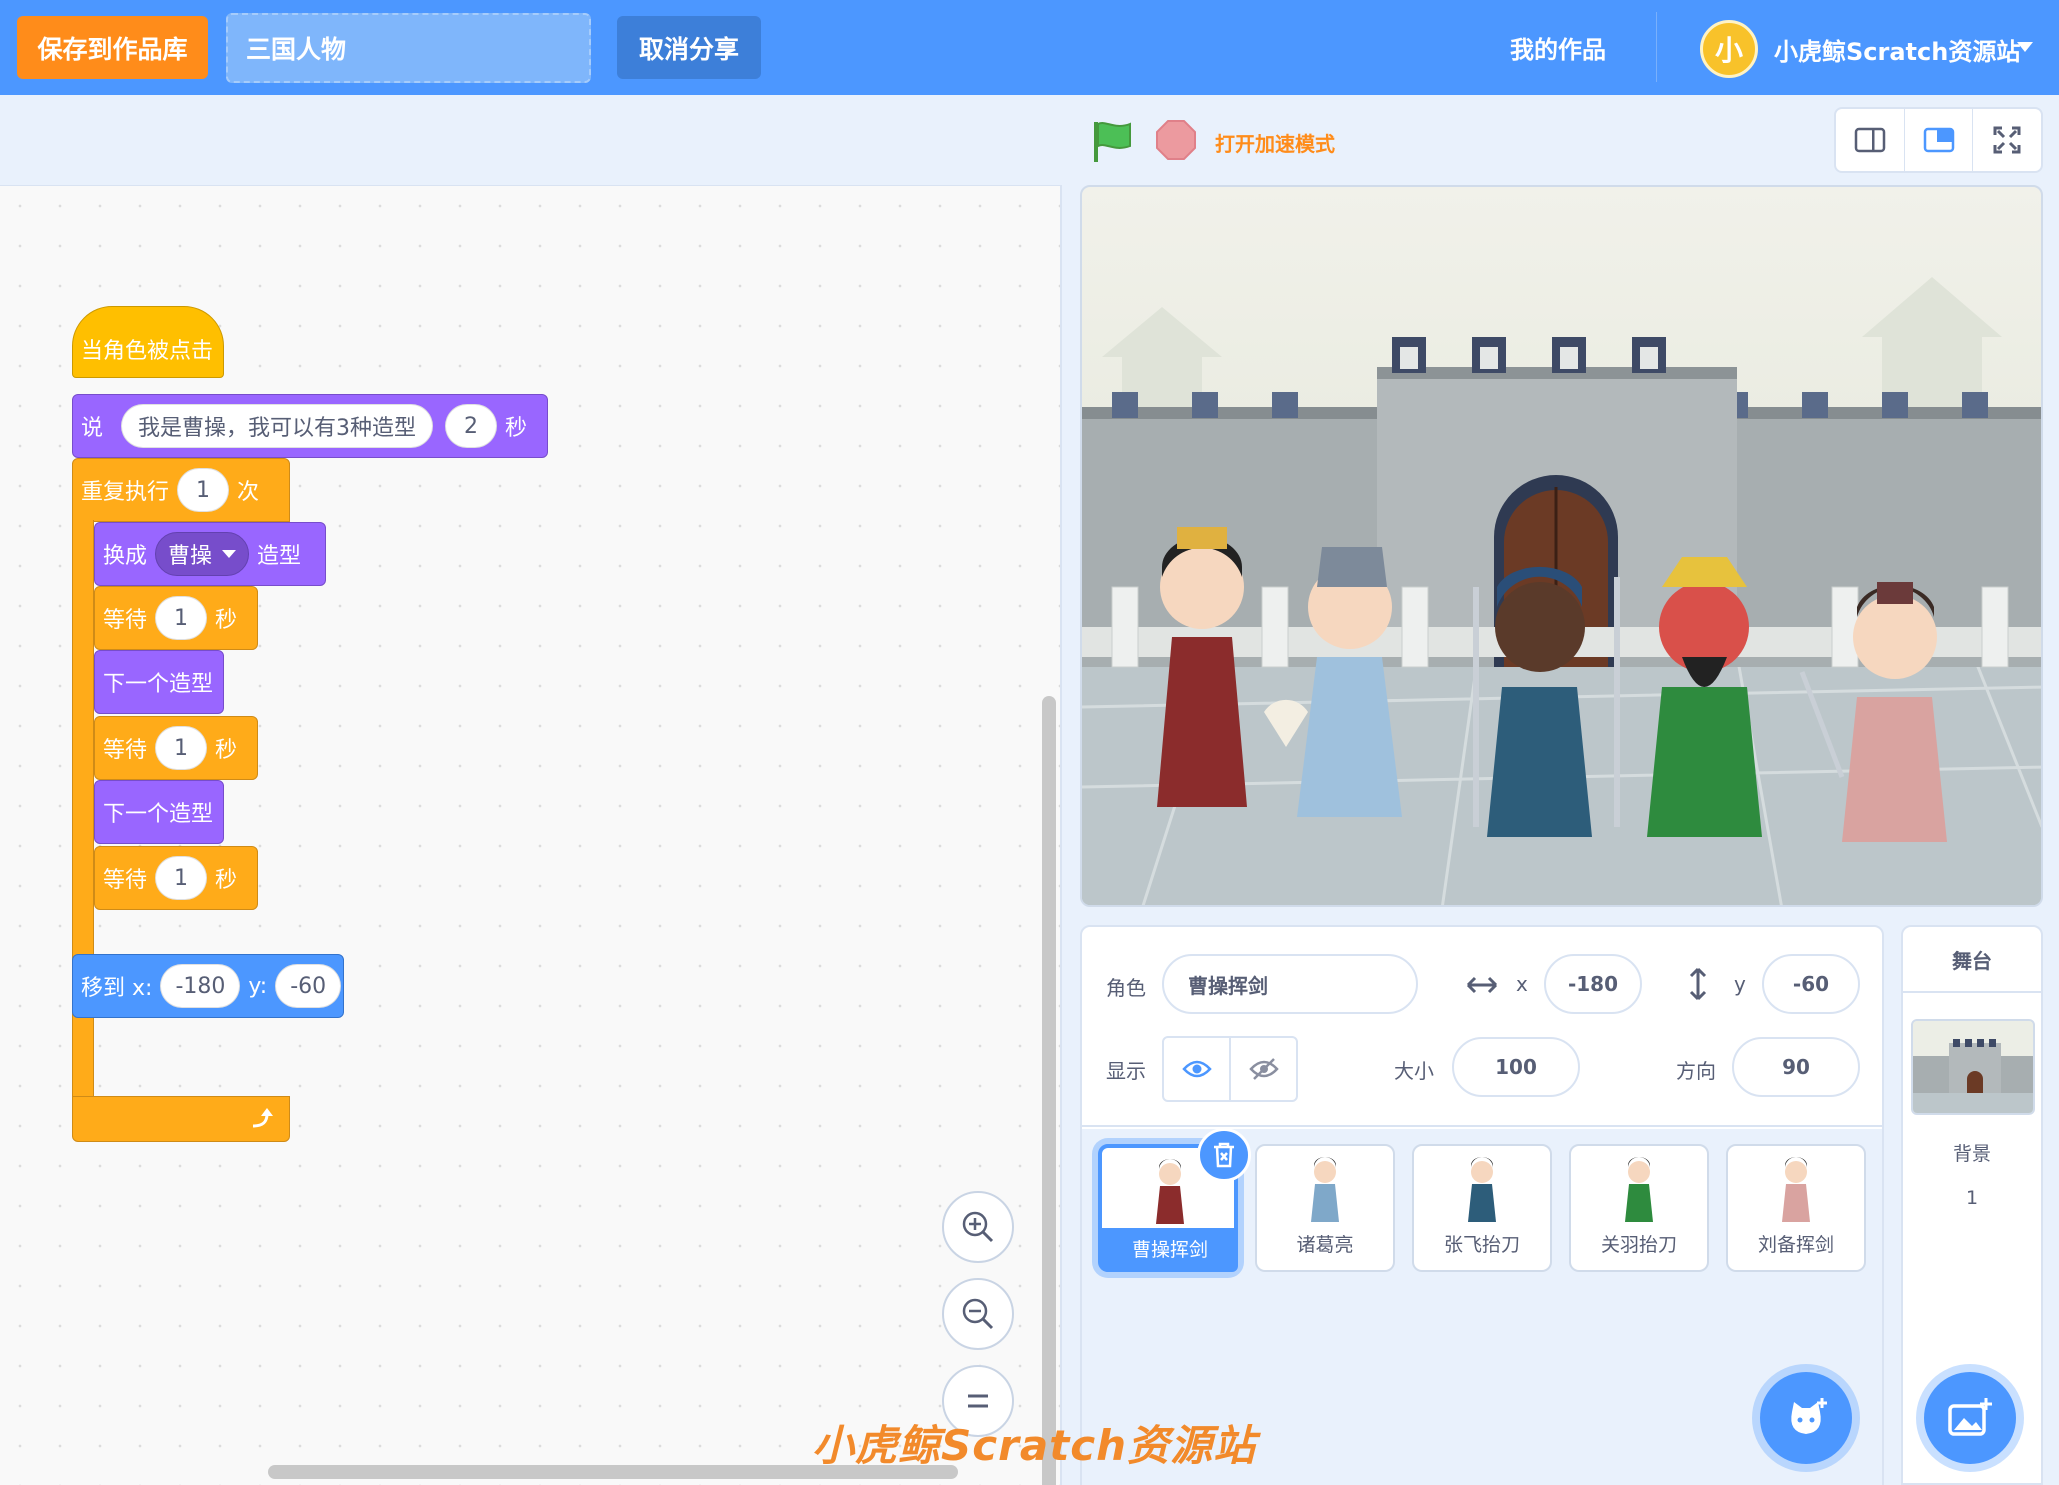  I want to click on unshare-button: 取消分享, so click(689, 47).